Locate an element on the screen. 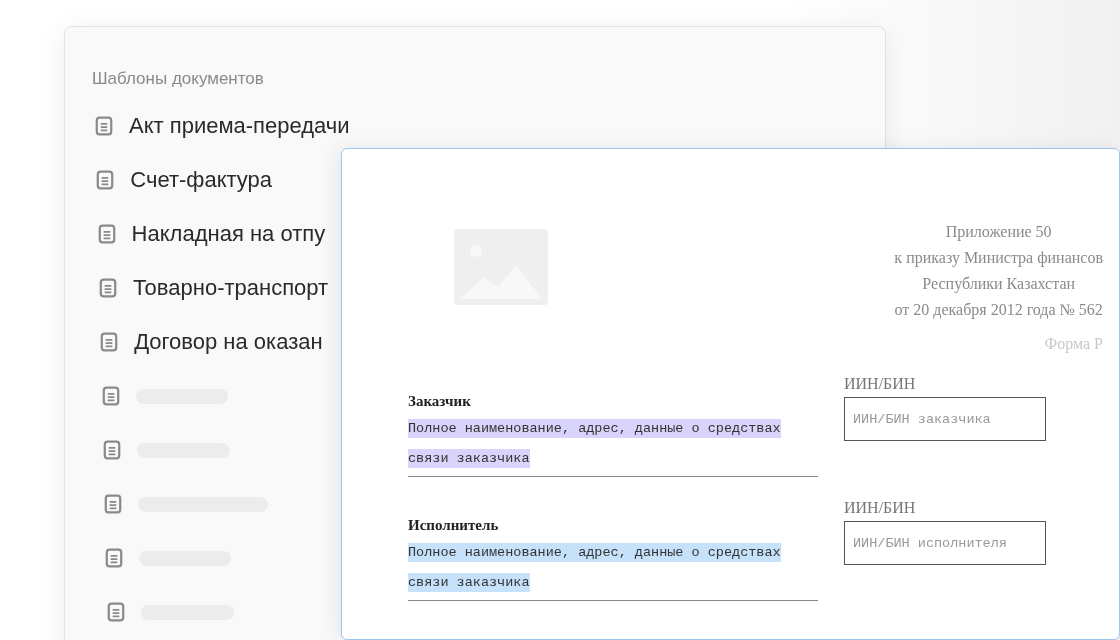 The width and height of the screenshot is (1120, 640). item-label: Акт приема-передачи is located at coordinates (239, 126).